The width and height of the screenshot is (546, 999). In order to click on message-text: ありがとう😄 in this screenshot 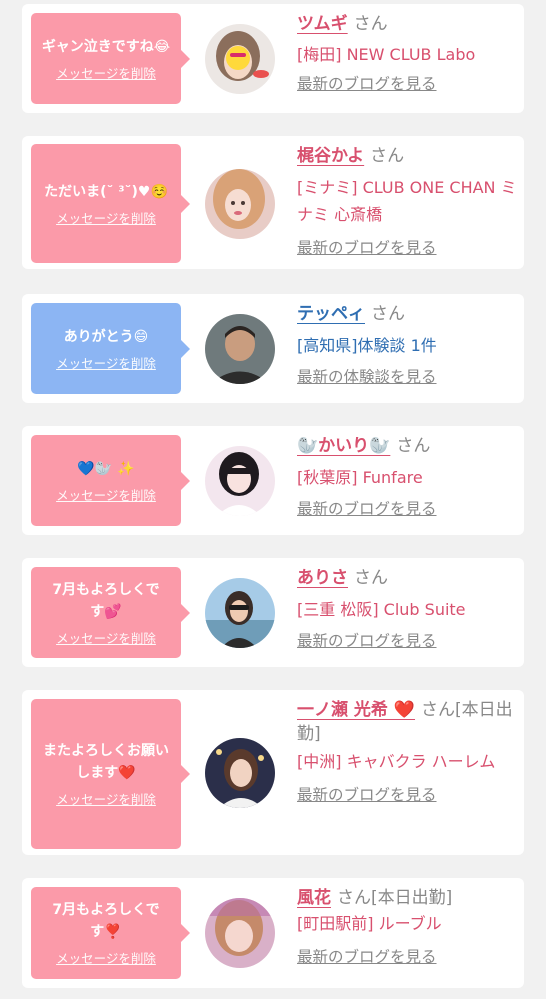, I will do `click(106, 336)`.